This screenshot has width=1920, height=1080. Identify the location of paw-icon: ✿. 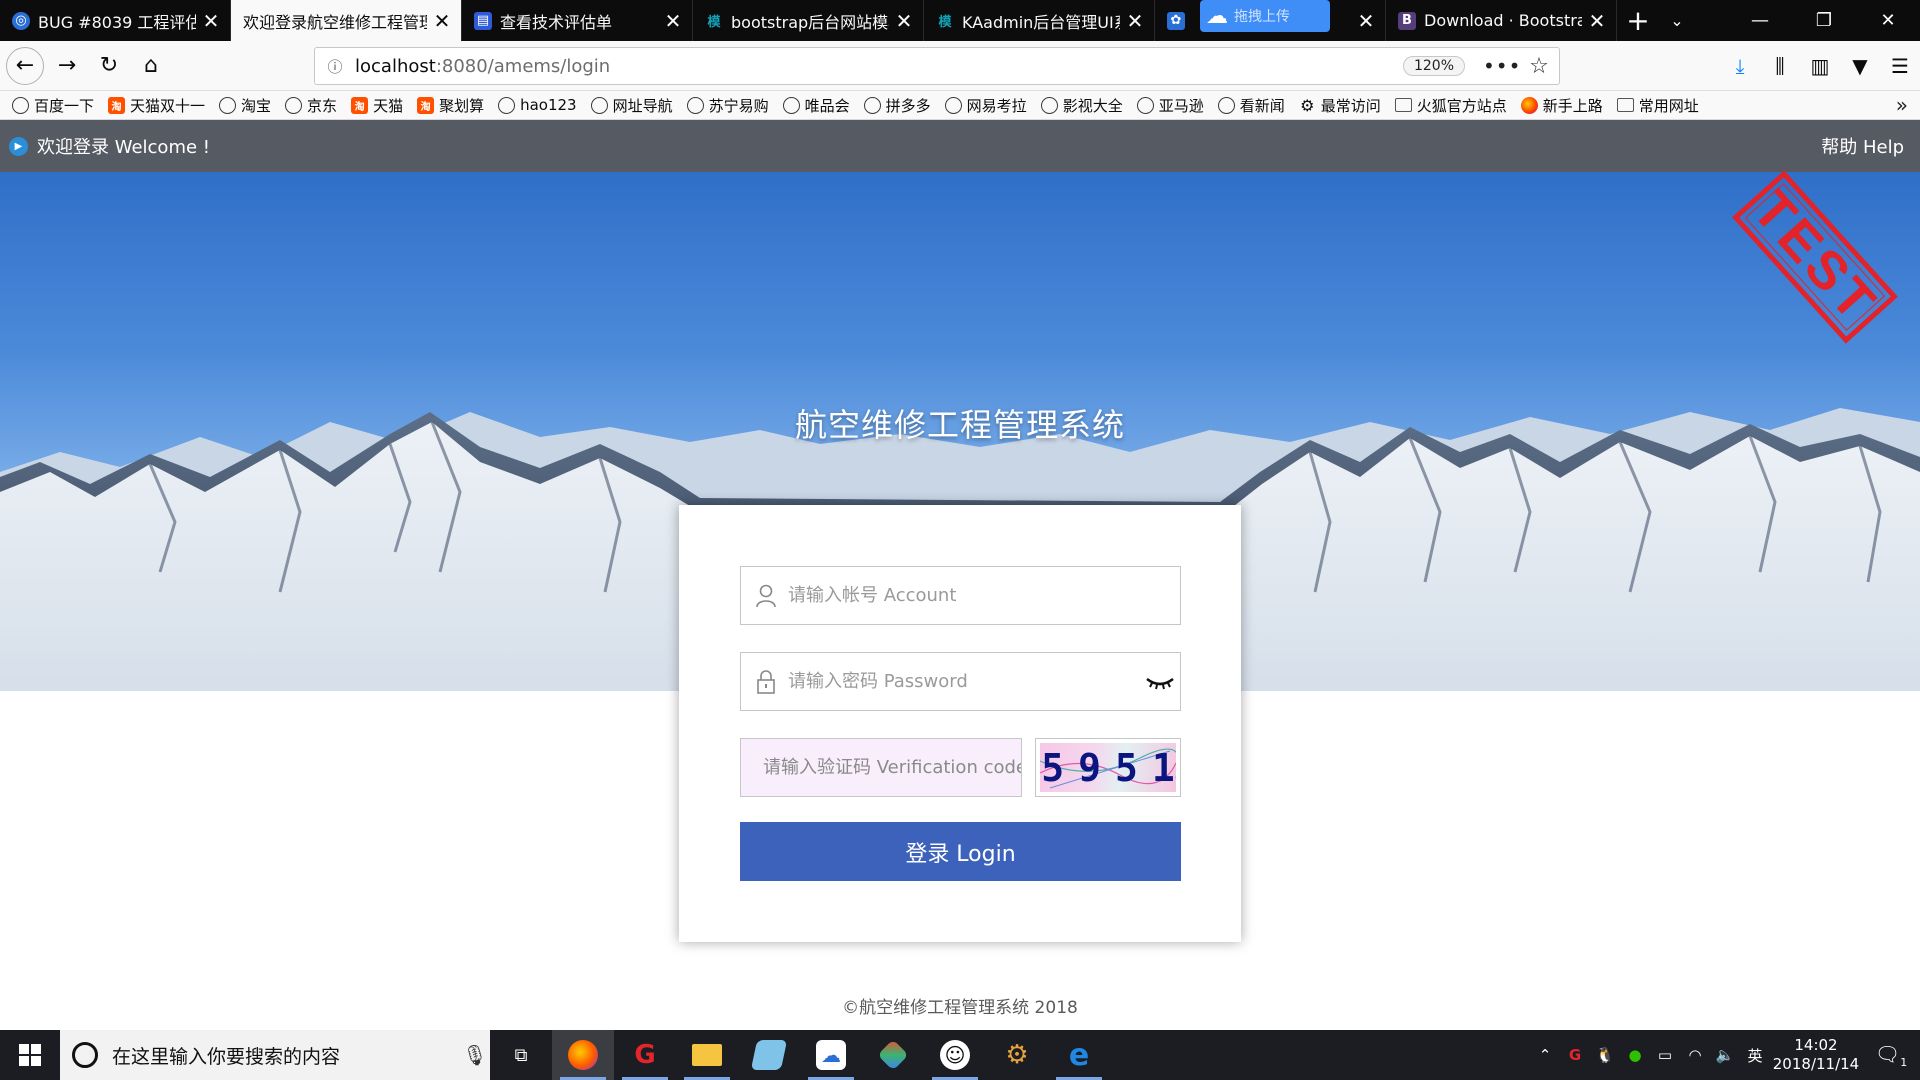
(1176, 20).